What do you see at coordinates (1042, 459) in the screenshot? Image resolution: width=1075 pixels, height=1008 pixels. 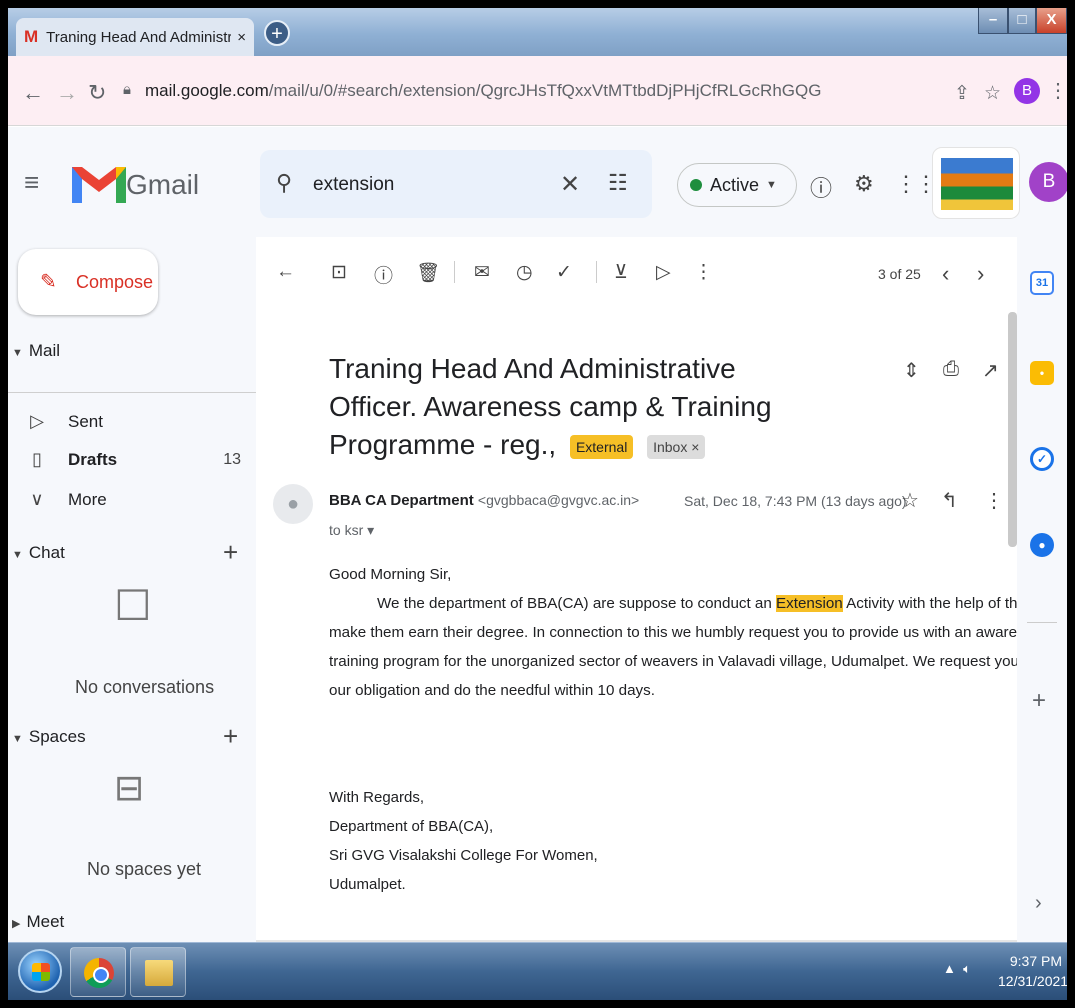 I see `tasks-icon: ✓` at bounding box center [1042, 459].